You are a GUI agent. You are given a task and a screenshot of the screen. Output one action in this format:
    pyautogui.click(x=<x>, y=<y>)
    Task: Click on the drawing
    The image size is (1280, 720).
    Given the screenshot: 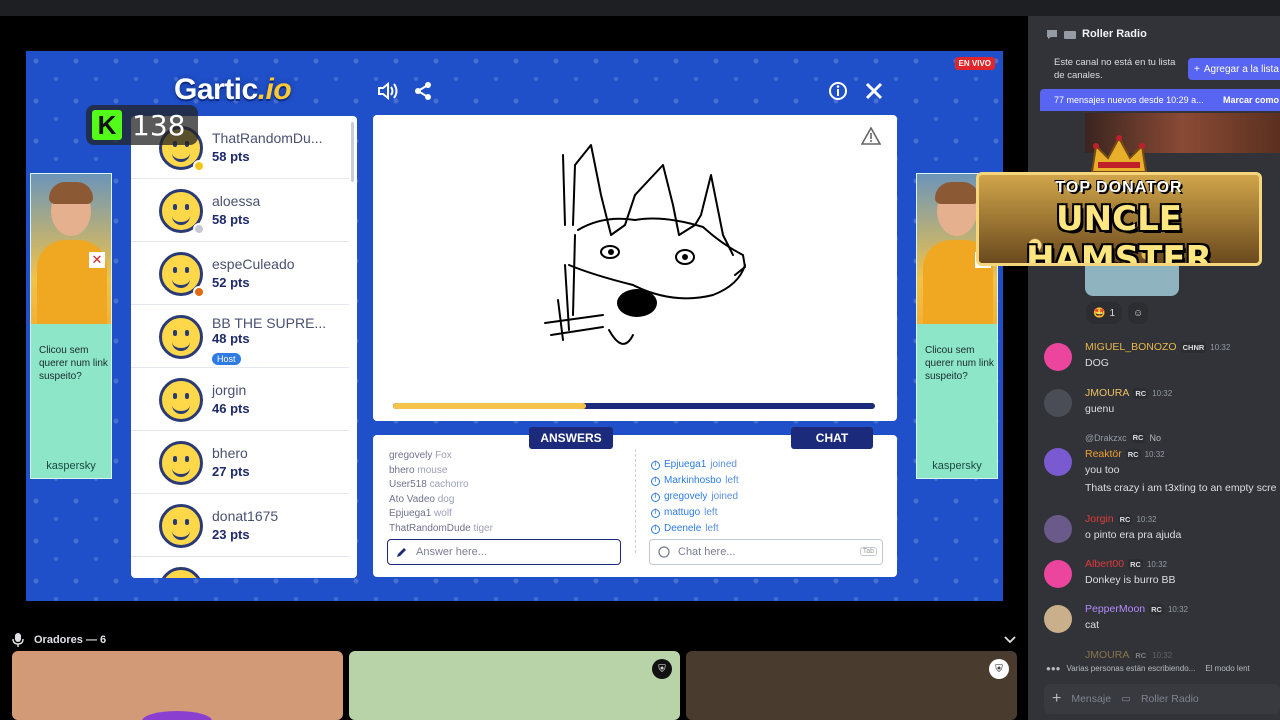 What is the action you would take?
    pyautogui.click(x=645, y=244)
    